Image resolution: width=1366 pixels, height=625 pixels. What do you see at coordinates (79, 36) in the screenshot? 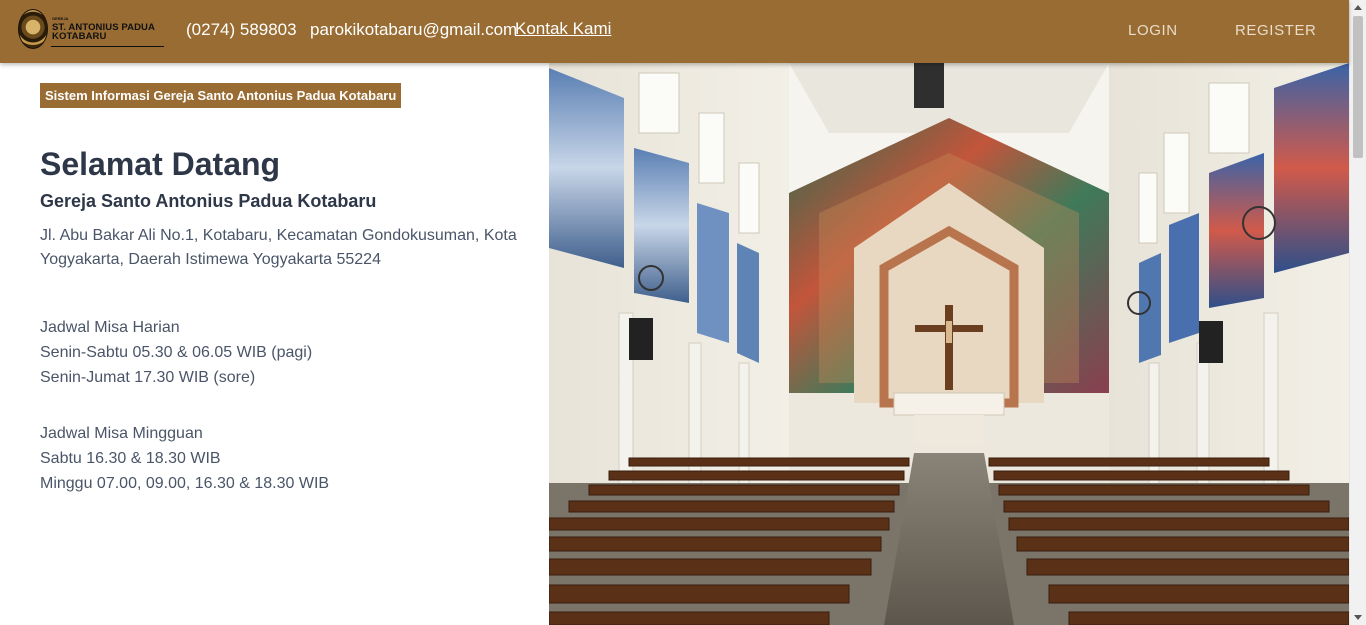
I see `logo-line-2: KOTABARU` at bounding box center [79, 36].